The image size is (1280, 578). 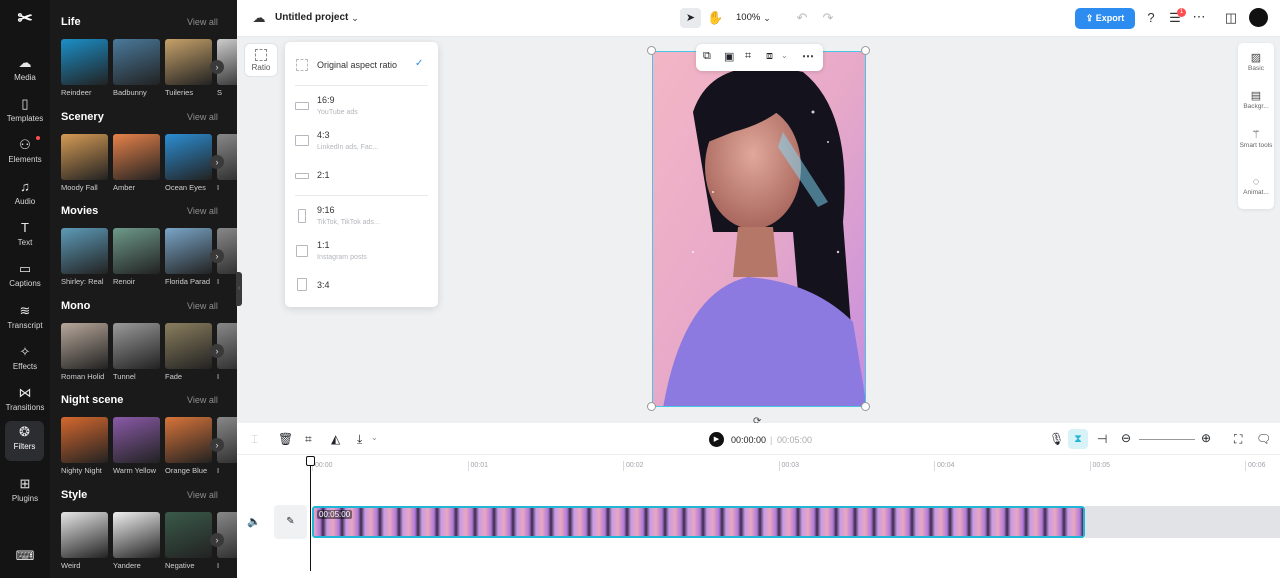 What do you see at coordinates (1231, 18) in the screenshot?
I see `layout-icon: ◫` at bounding box center [1231, 18].